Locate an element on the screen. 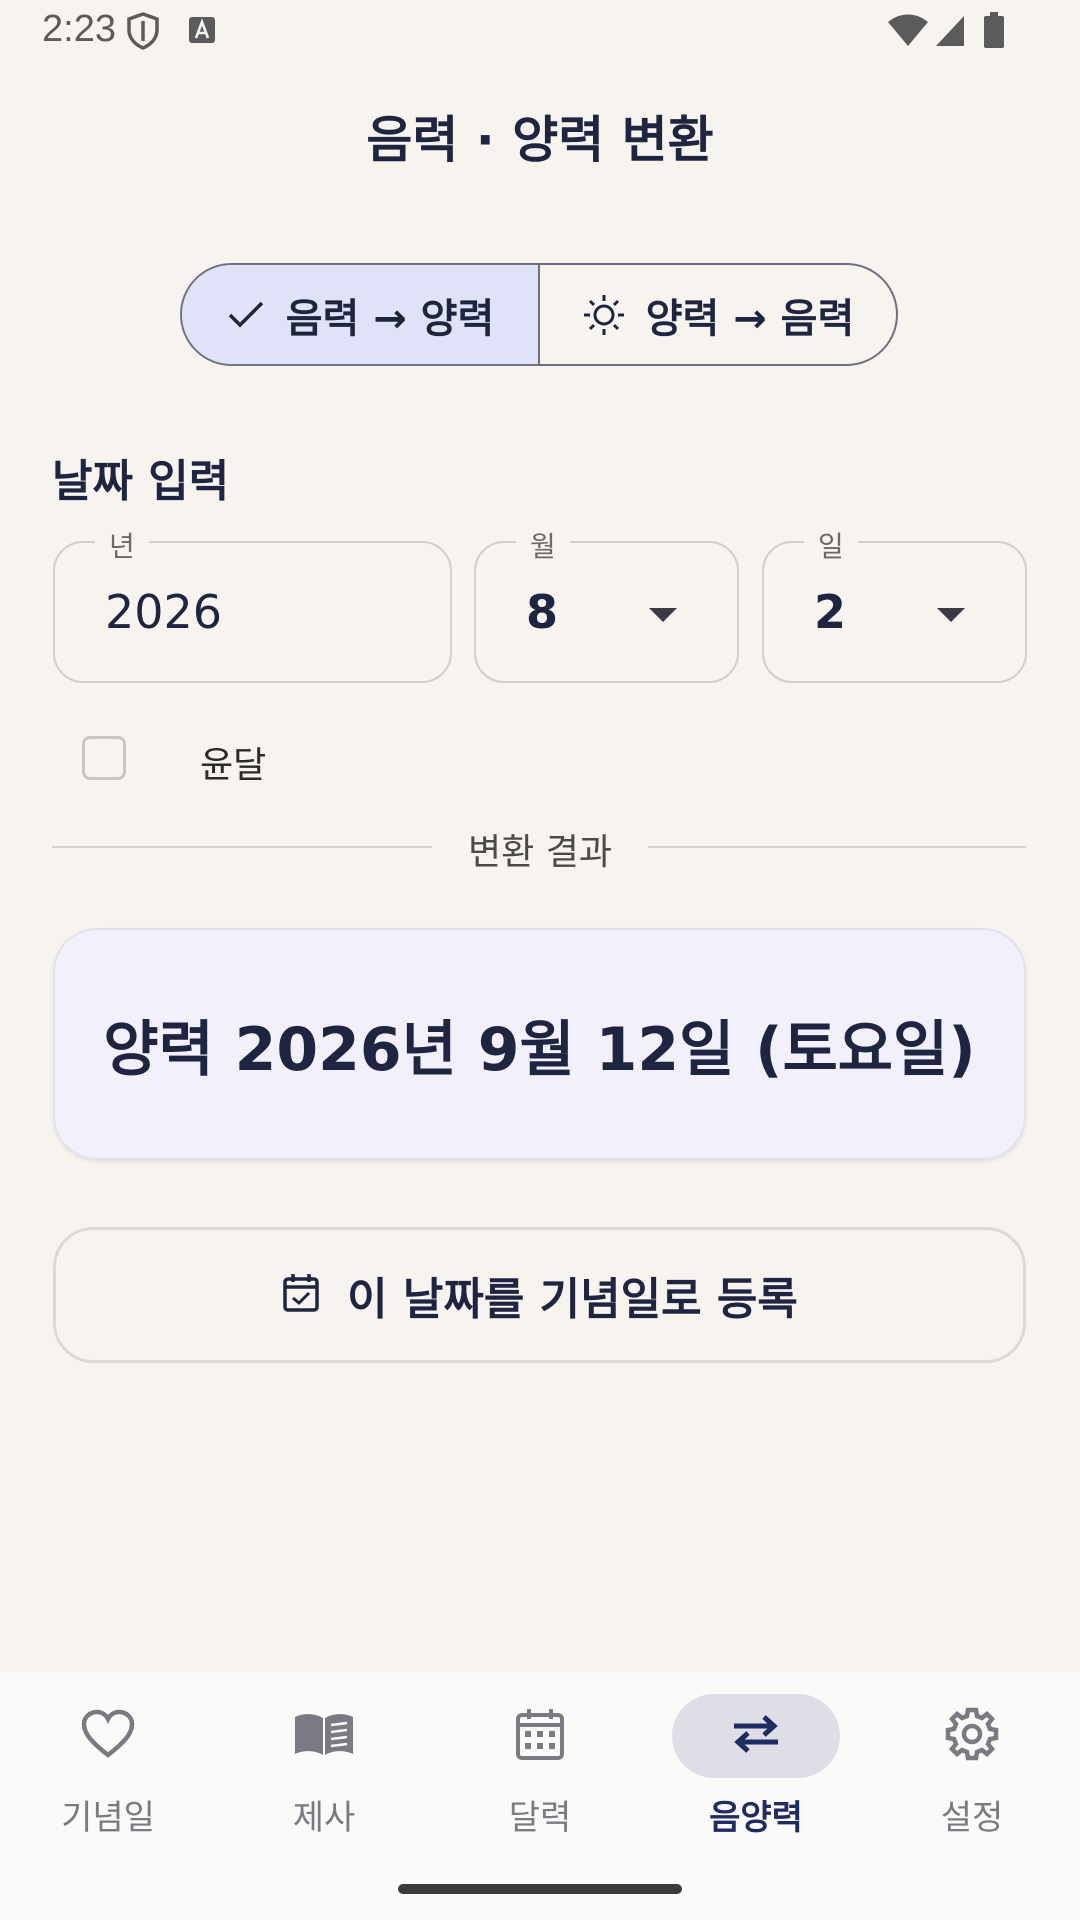 Image resolution: width=1080 pixels, height=1920 pixels. solar-to-lunar-option: 양력 → 음력 is located at coordinates (718, 314).